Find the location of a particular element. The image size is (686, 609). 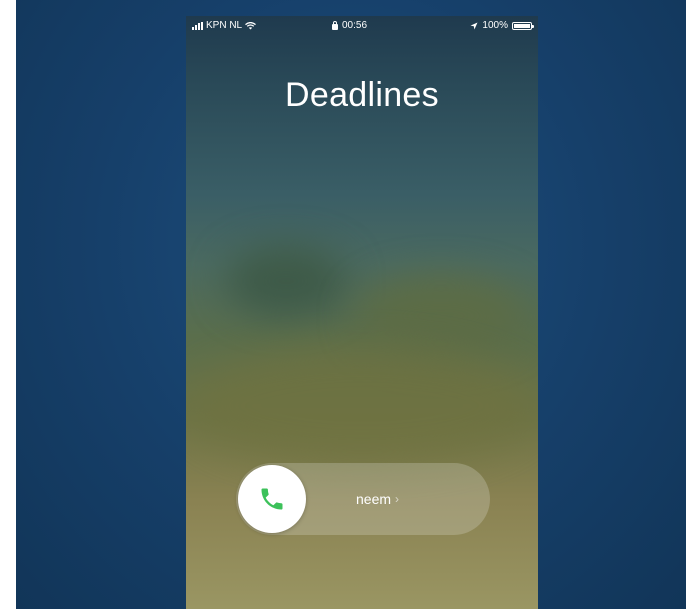

slide-label: neem › is located at coordinates (377, 499).